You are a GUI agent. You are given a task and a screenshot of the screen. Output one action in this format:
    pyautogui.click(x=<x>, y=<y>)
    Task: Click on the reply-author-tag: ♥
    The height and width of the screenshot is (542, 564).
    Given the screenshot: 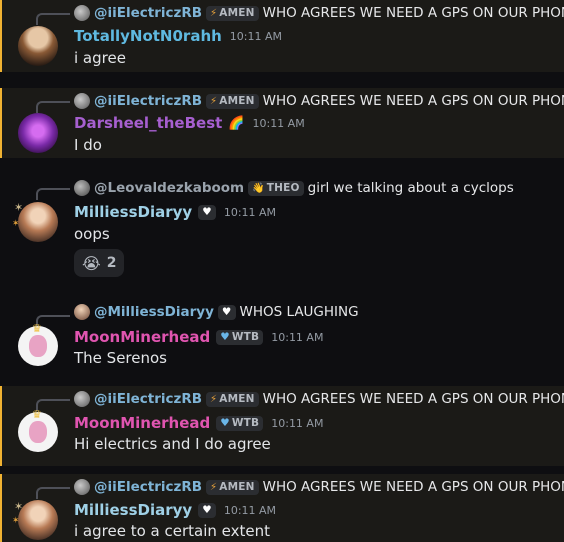 What is the action you would take?
    pyautogui.click(x=226, y=312)
    